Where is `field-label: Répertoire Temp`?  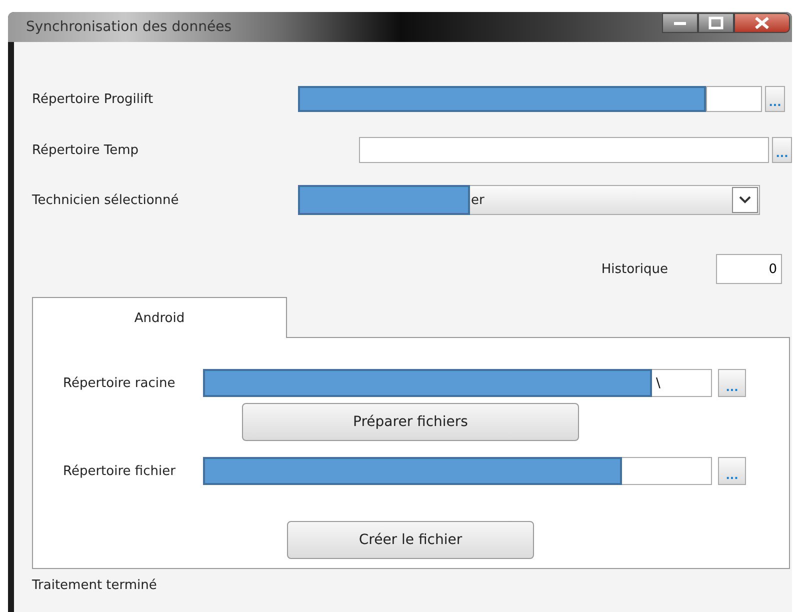 field-label: Répertoire Temp is located at coordinates (86, 150).